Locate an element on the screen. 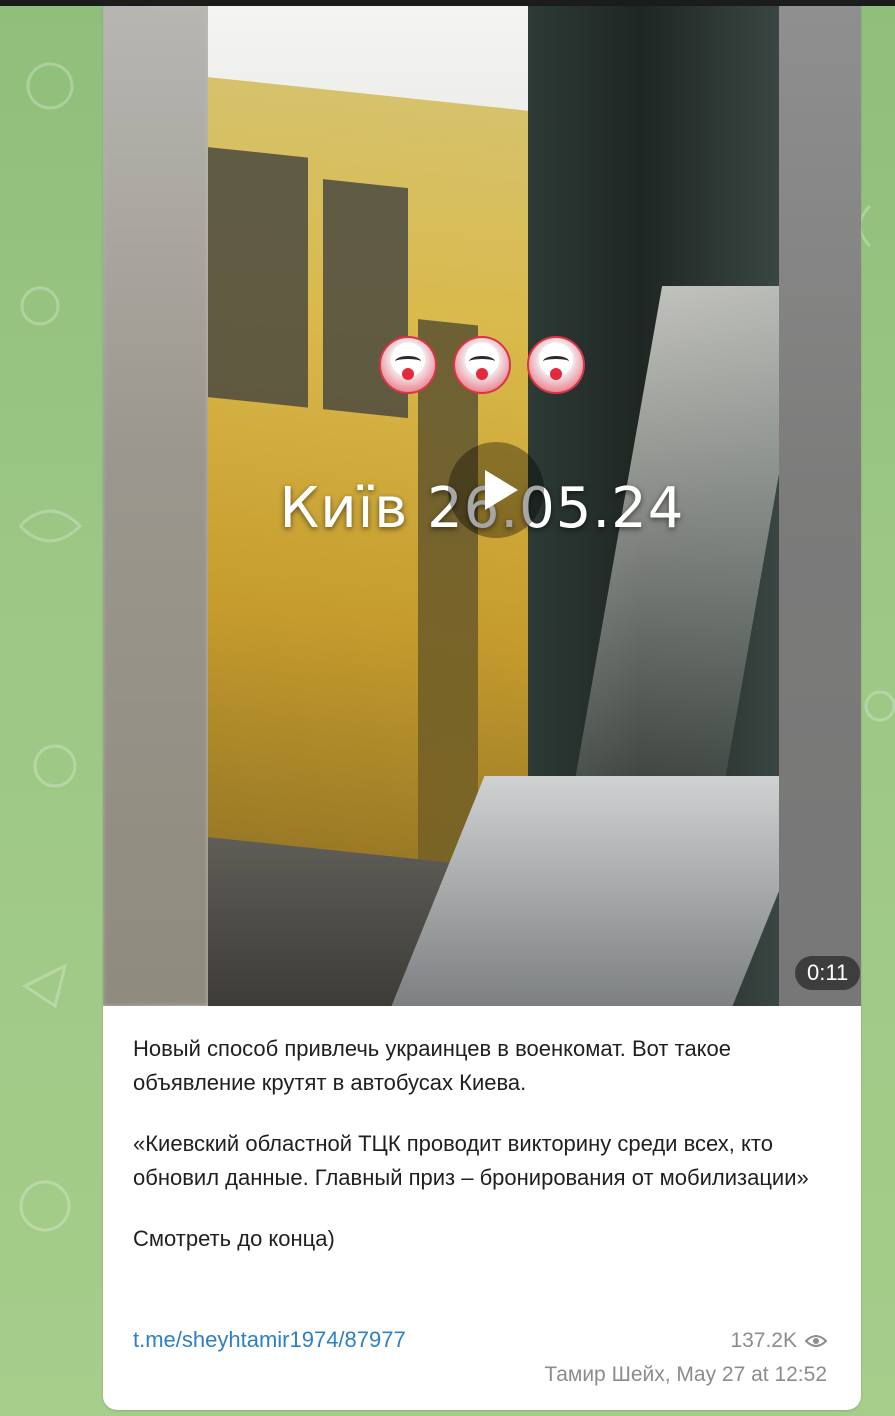 Image resolution: width=895 pixels, height=1416 pixels. video-duration-badge: 0:11 is located at coordinates (828, 973).